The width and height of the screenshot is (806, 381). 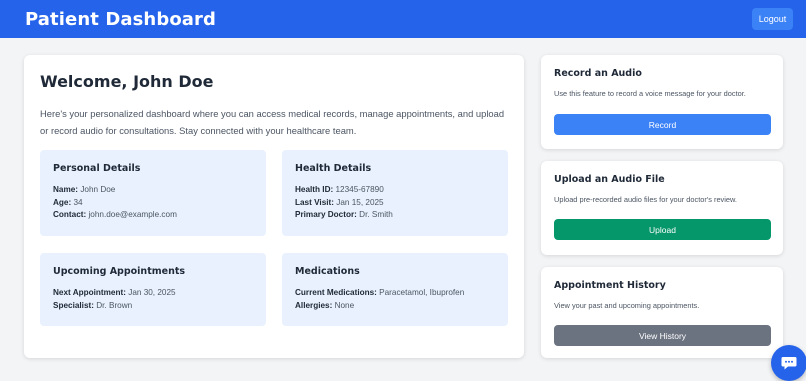 What do you see at coordinates (662, 229) in the screenshot?
I see `upload-button: Upload` at bounding box center [662, 229].